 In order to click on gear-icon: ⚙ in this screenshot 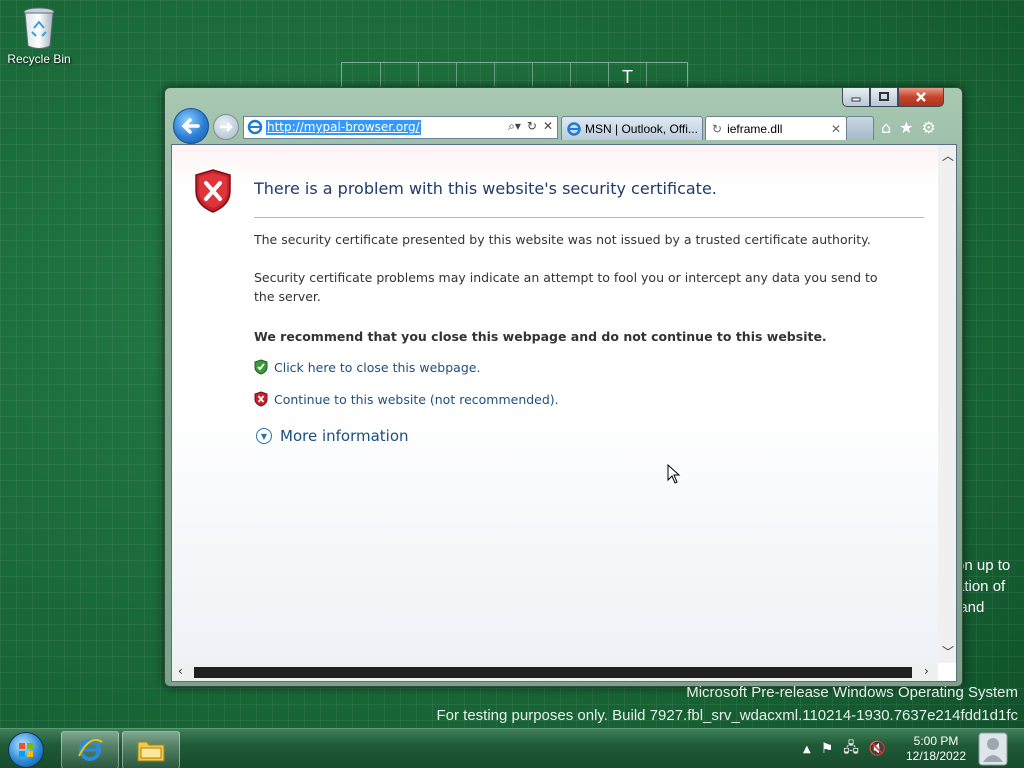, I will do `click(929, 127)`.